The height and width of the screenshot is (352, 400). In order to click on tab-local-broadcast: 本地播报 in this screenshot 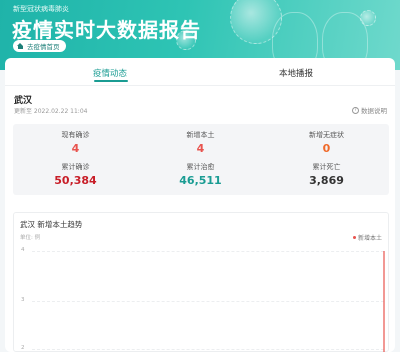, I will do `click(296, 73)`.